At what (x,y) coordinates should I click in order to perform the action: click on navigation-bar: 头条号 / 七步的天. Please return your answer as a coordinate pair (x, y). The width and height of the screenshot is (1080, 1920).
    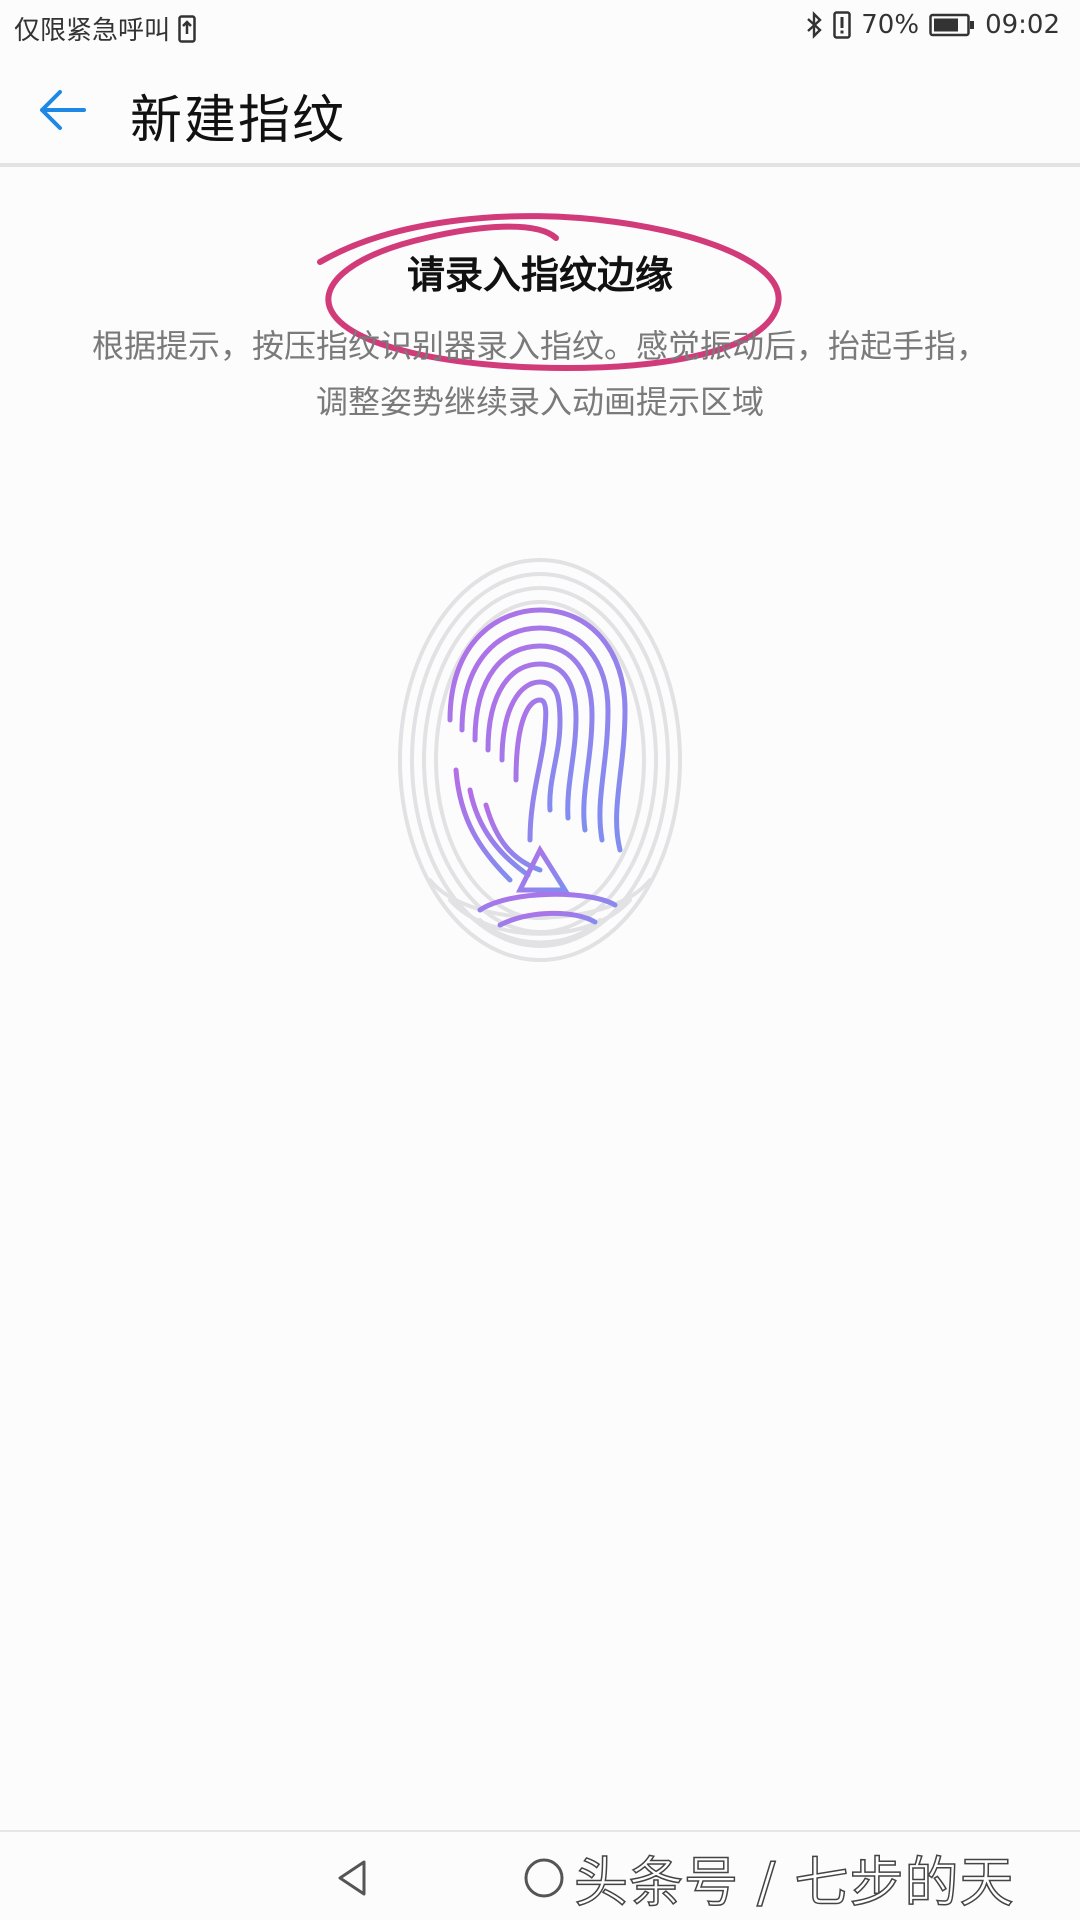
    Looking at the image, I should click on (540, 1875).